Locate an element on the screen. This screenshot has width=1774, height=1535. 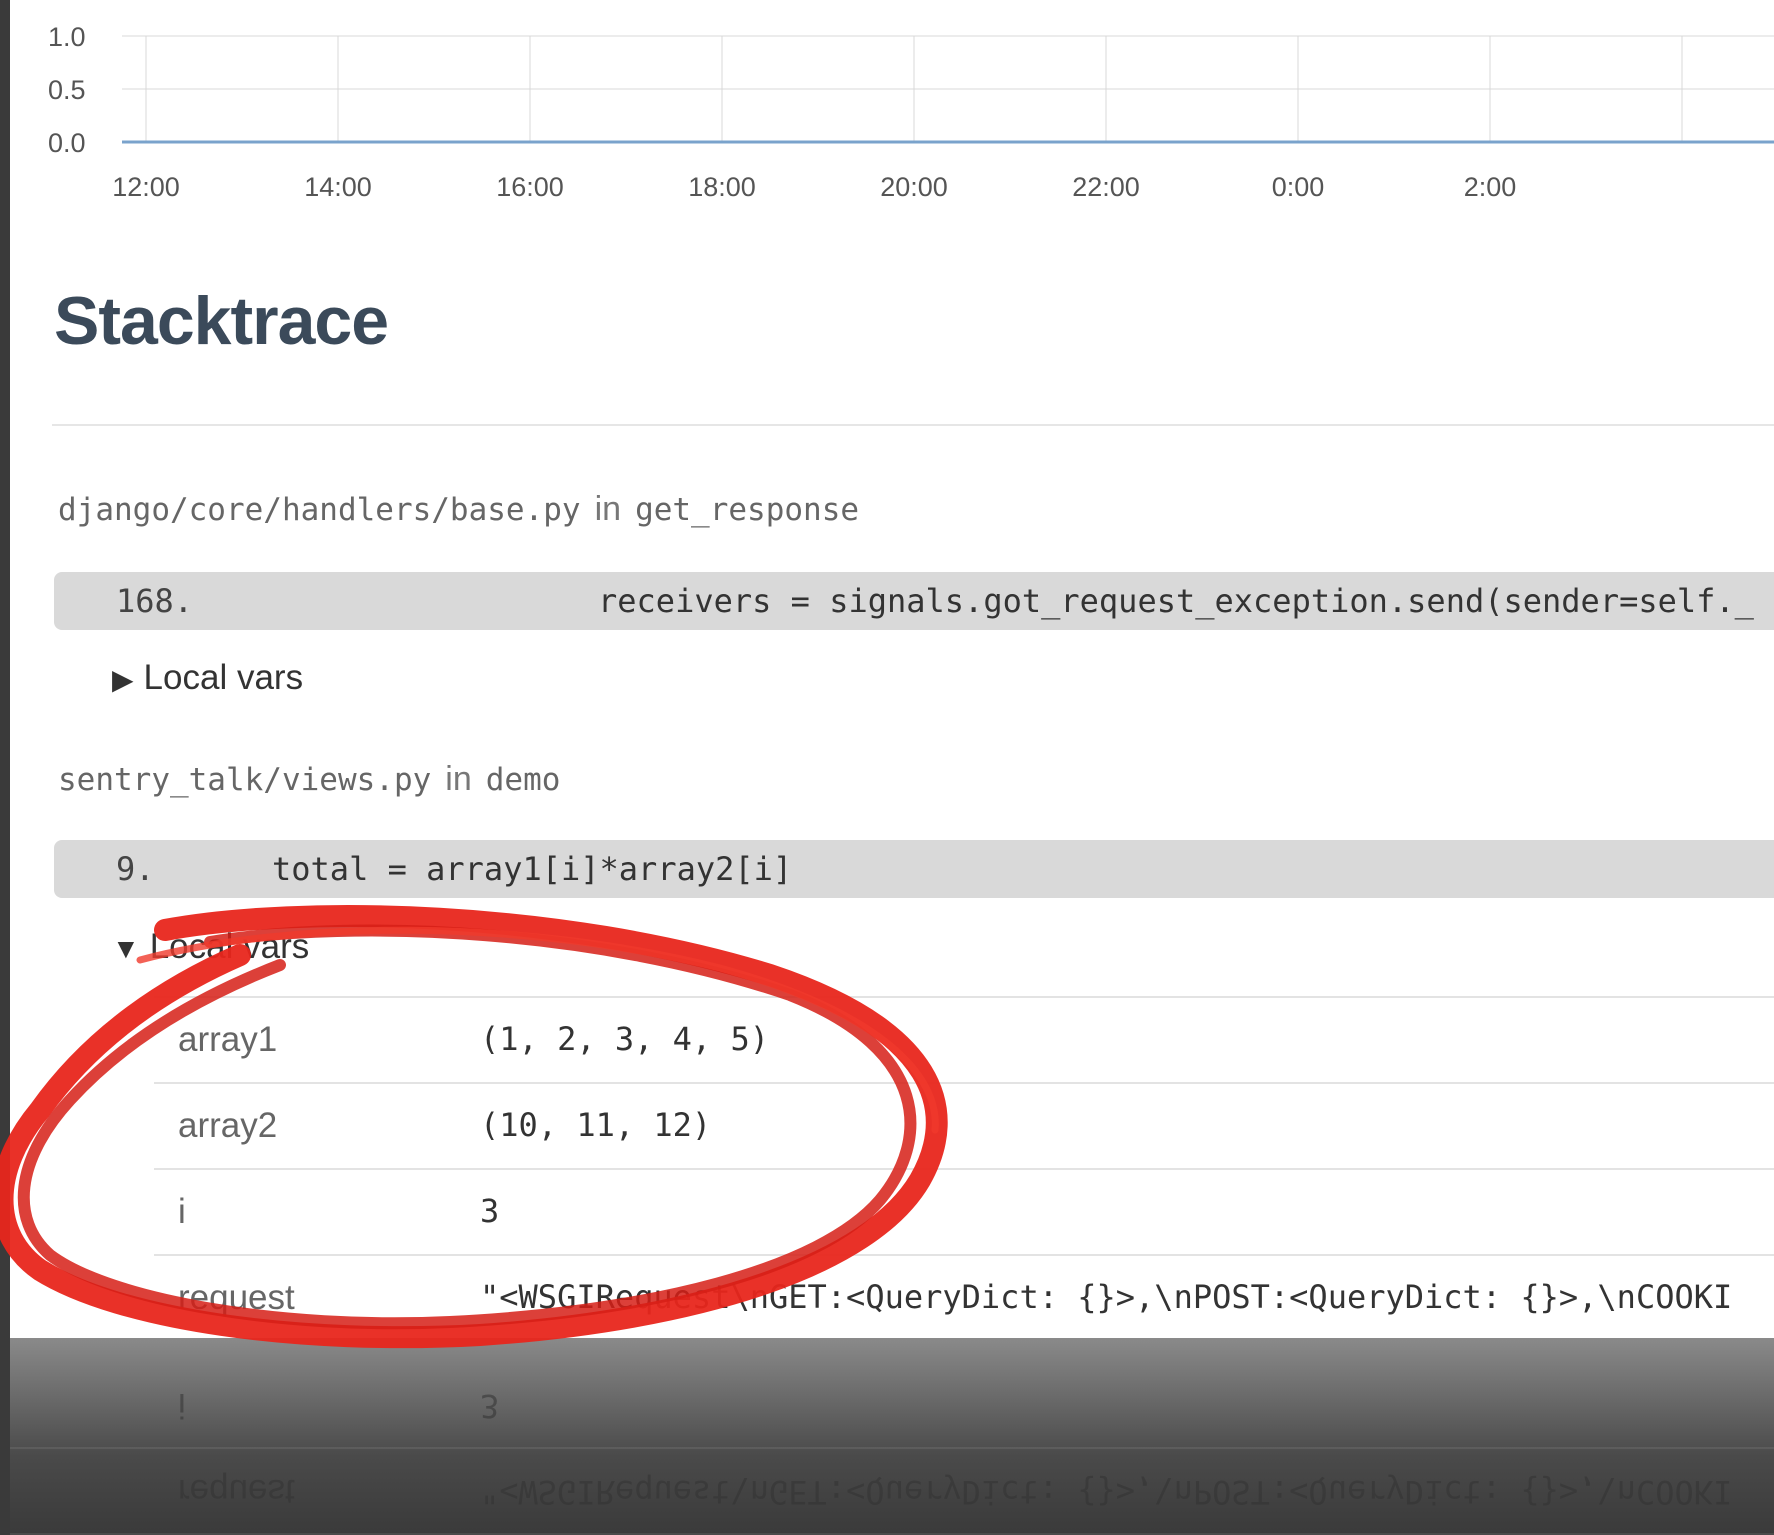
frame-filename: django/core/handlers/base.py is located at coordinates (319, 510).